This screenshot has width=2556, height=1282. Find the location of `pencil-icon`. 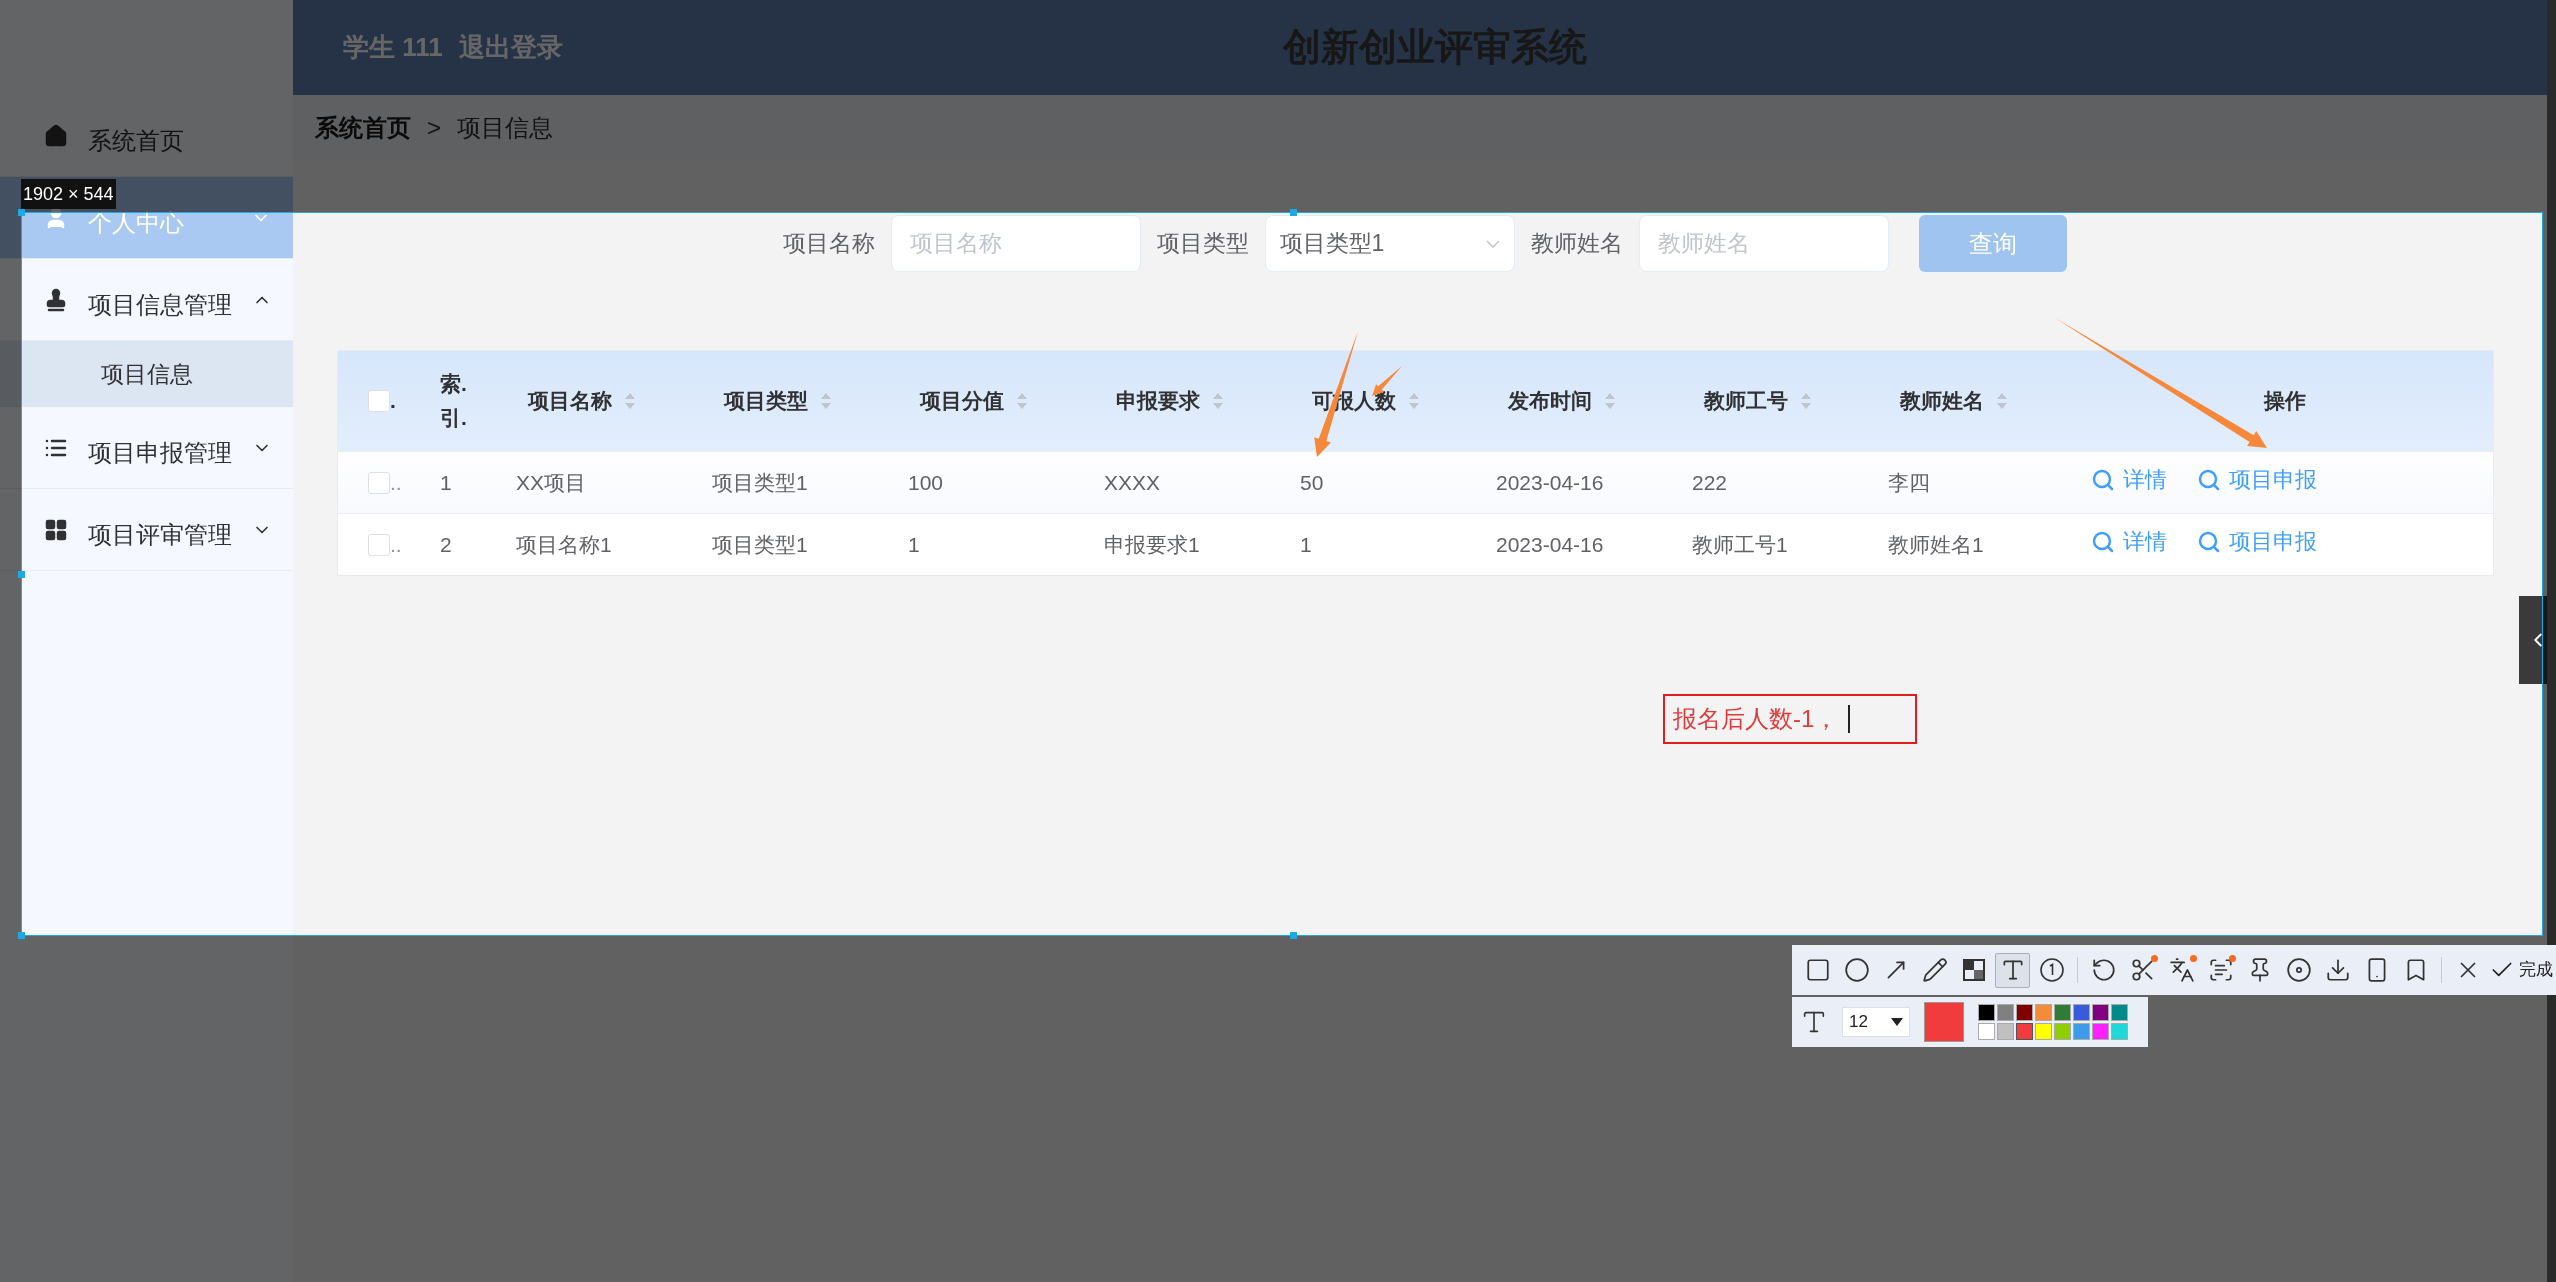

pencil-icon is located at coordinates (1934, 970).